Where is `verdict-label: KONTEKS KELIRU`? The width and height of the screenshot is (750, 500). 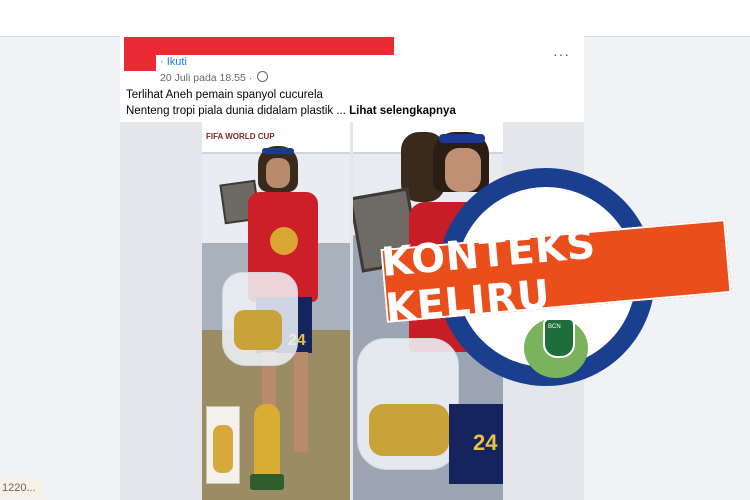 verdict-label: KONTEKS KELIRU is located at coordinates (488, 276).